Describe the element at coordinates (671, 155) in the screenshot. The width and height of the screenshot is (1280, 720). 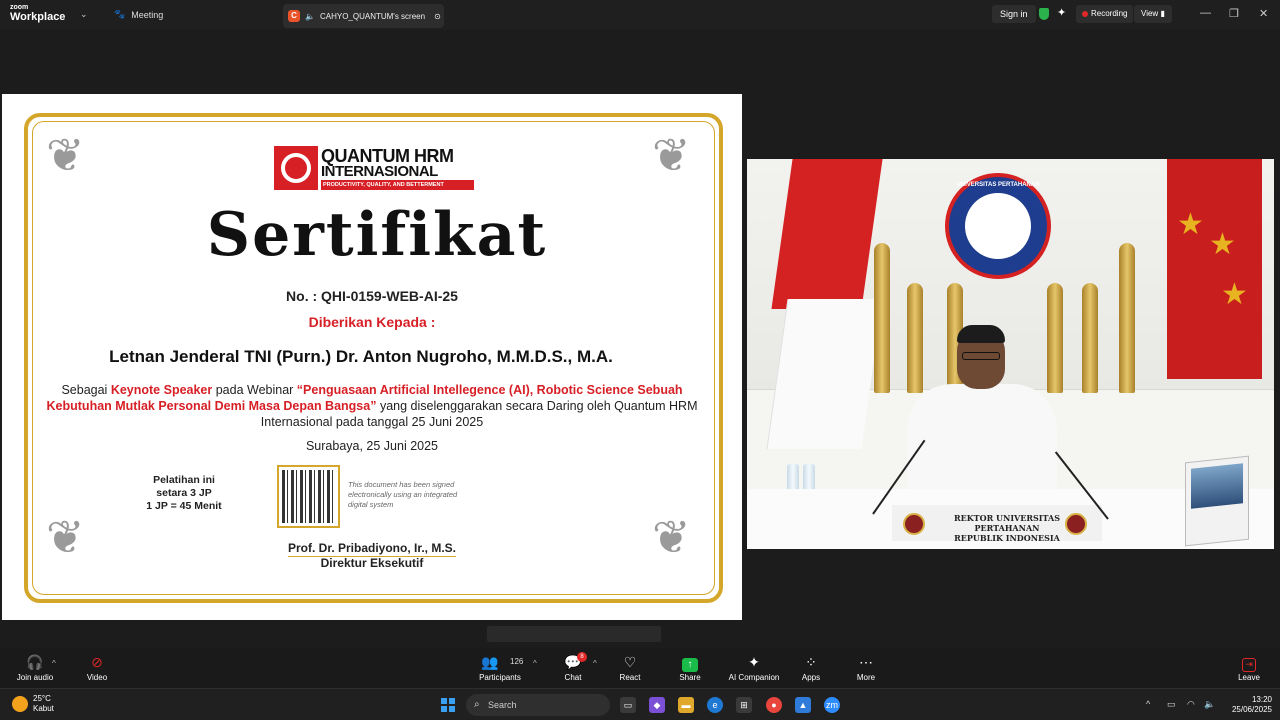
I see `flourish-top-right-icon: ❦` at that location.